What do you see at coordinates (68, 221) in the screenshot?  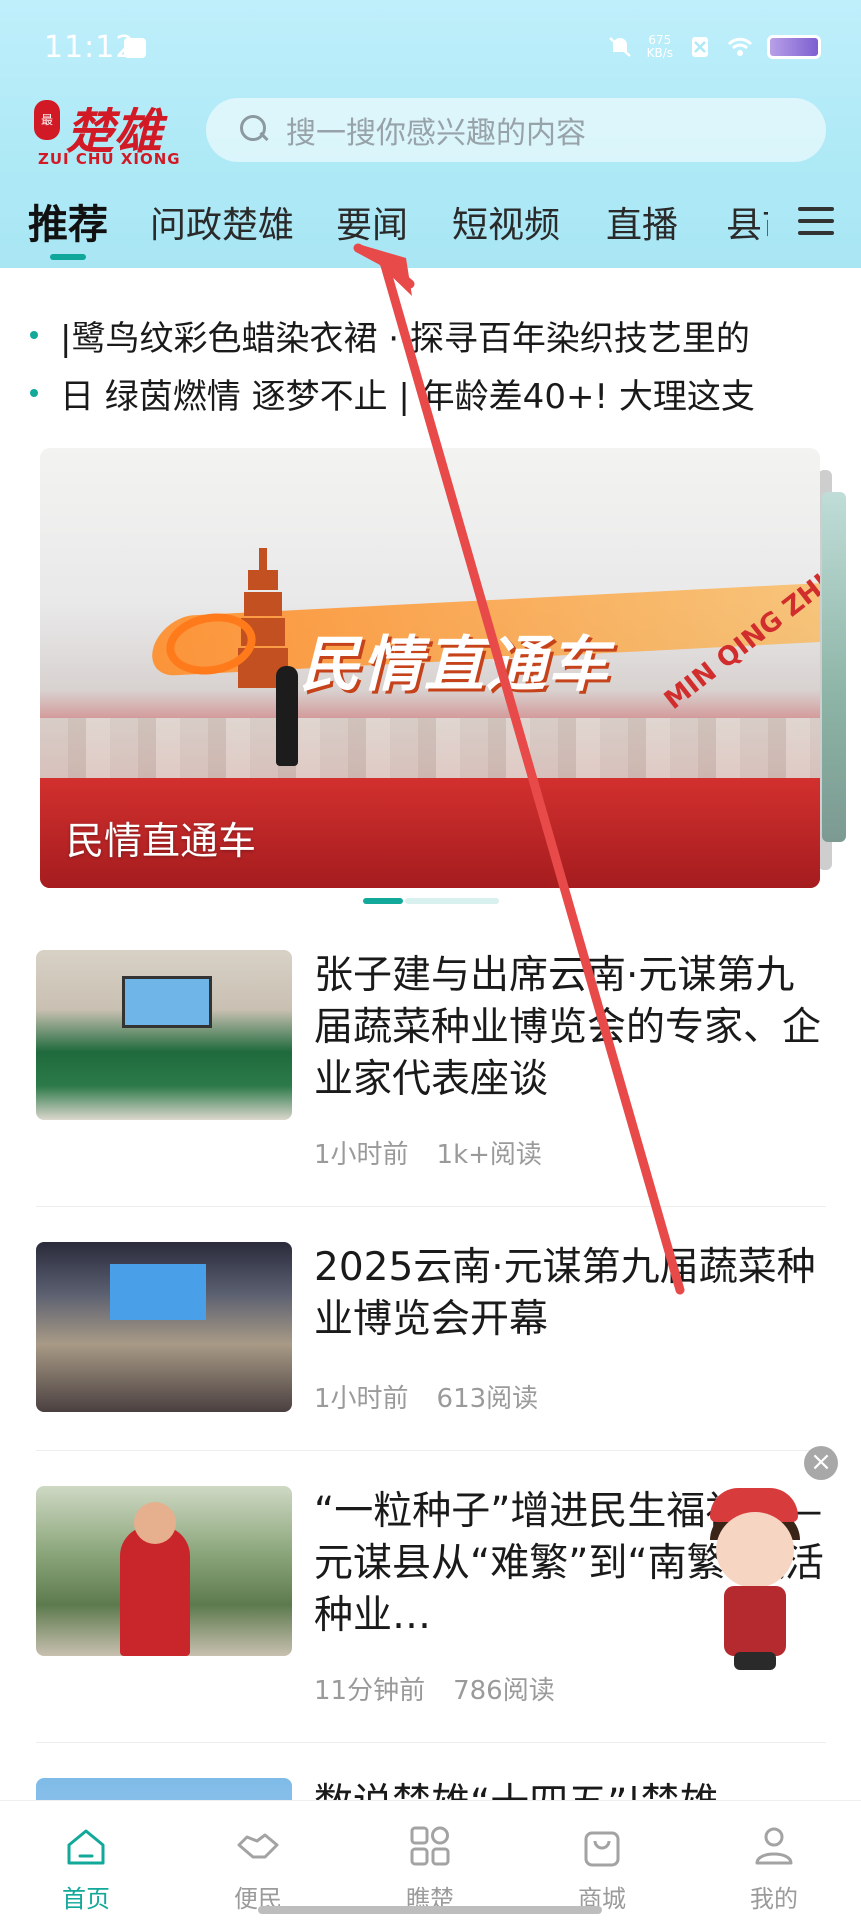 I see `tab-recommend: 推荐` at bounding box center [68, 221].